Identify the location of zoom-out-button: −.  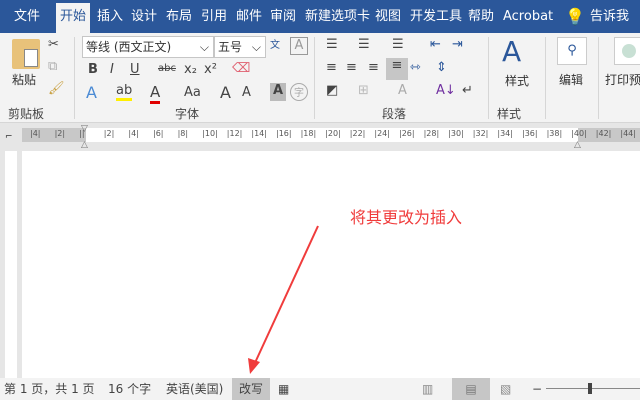
(537, 389).